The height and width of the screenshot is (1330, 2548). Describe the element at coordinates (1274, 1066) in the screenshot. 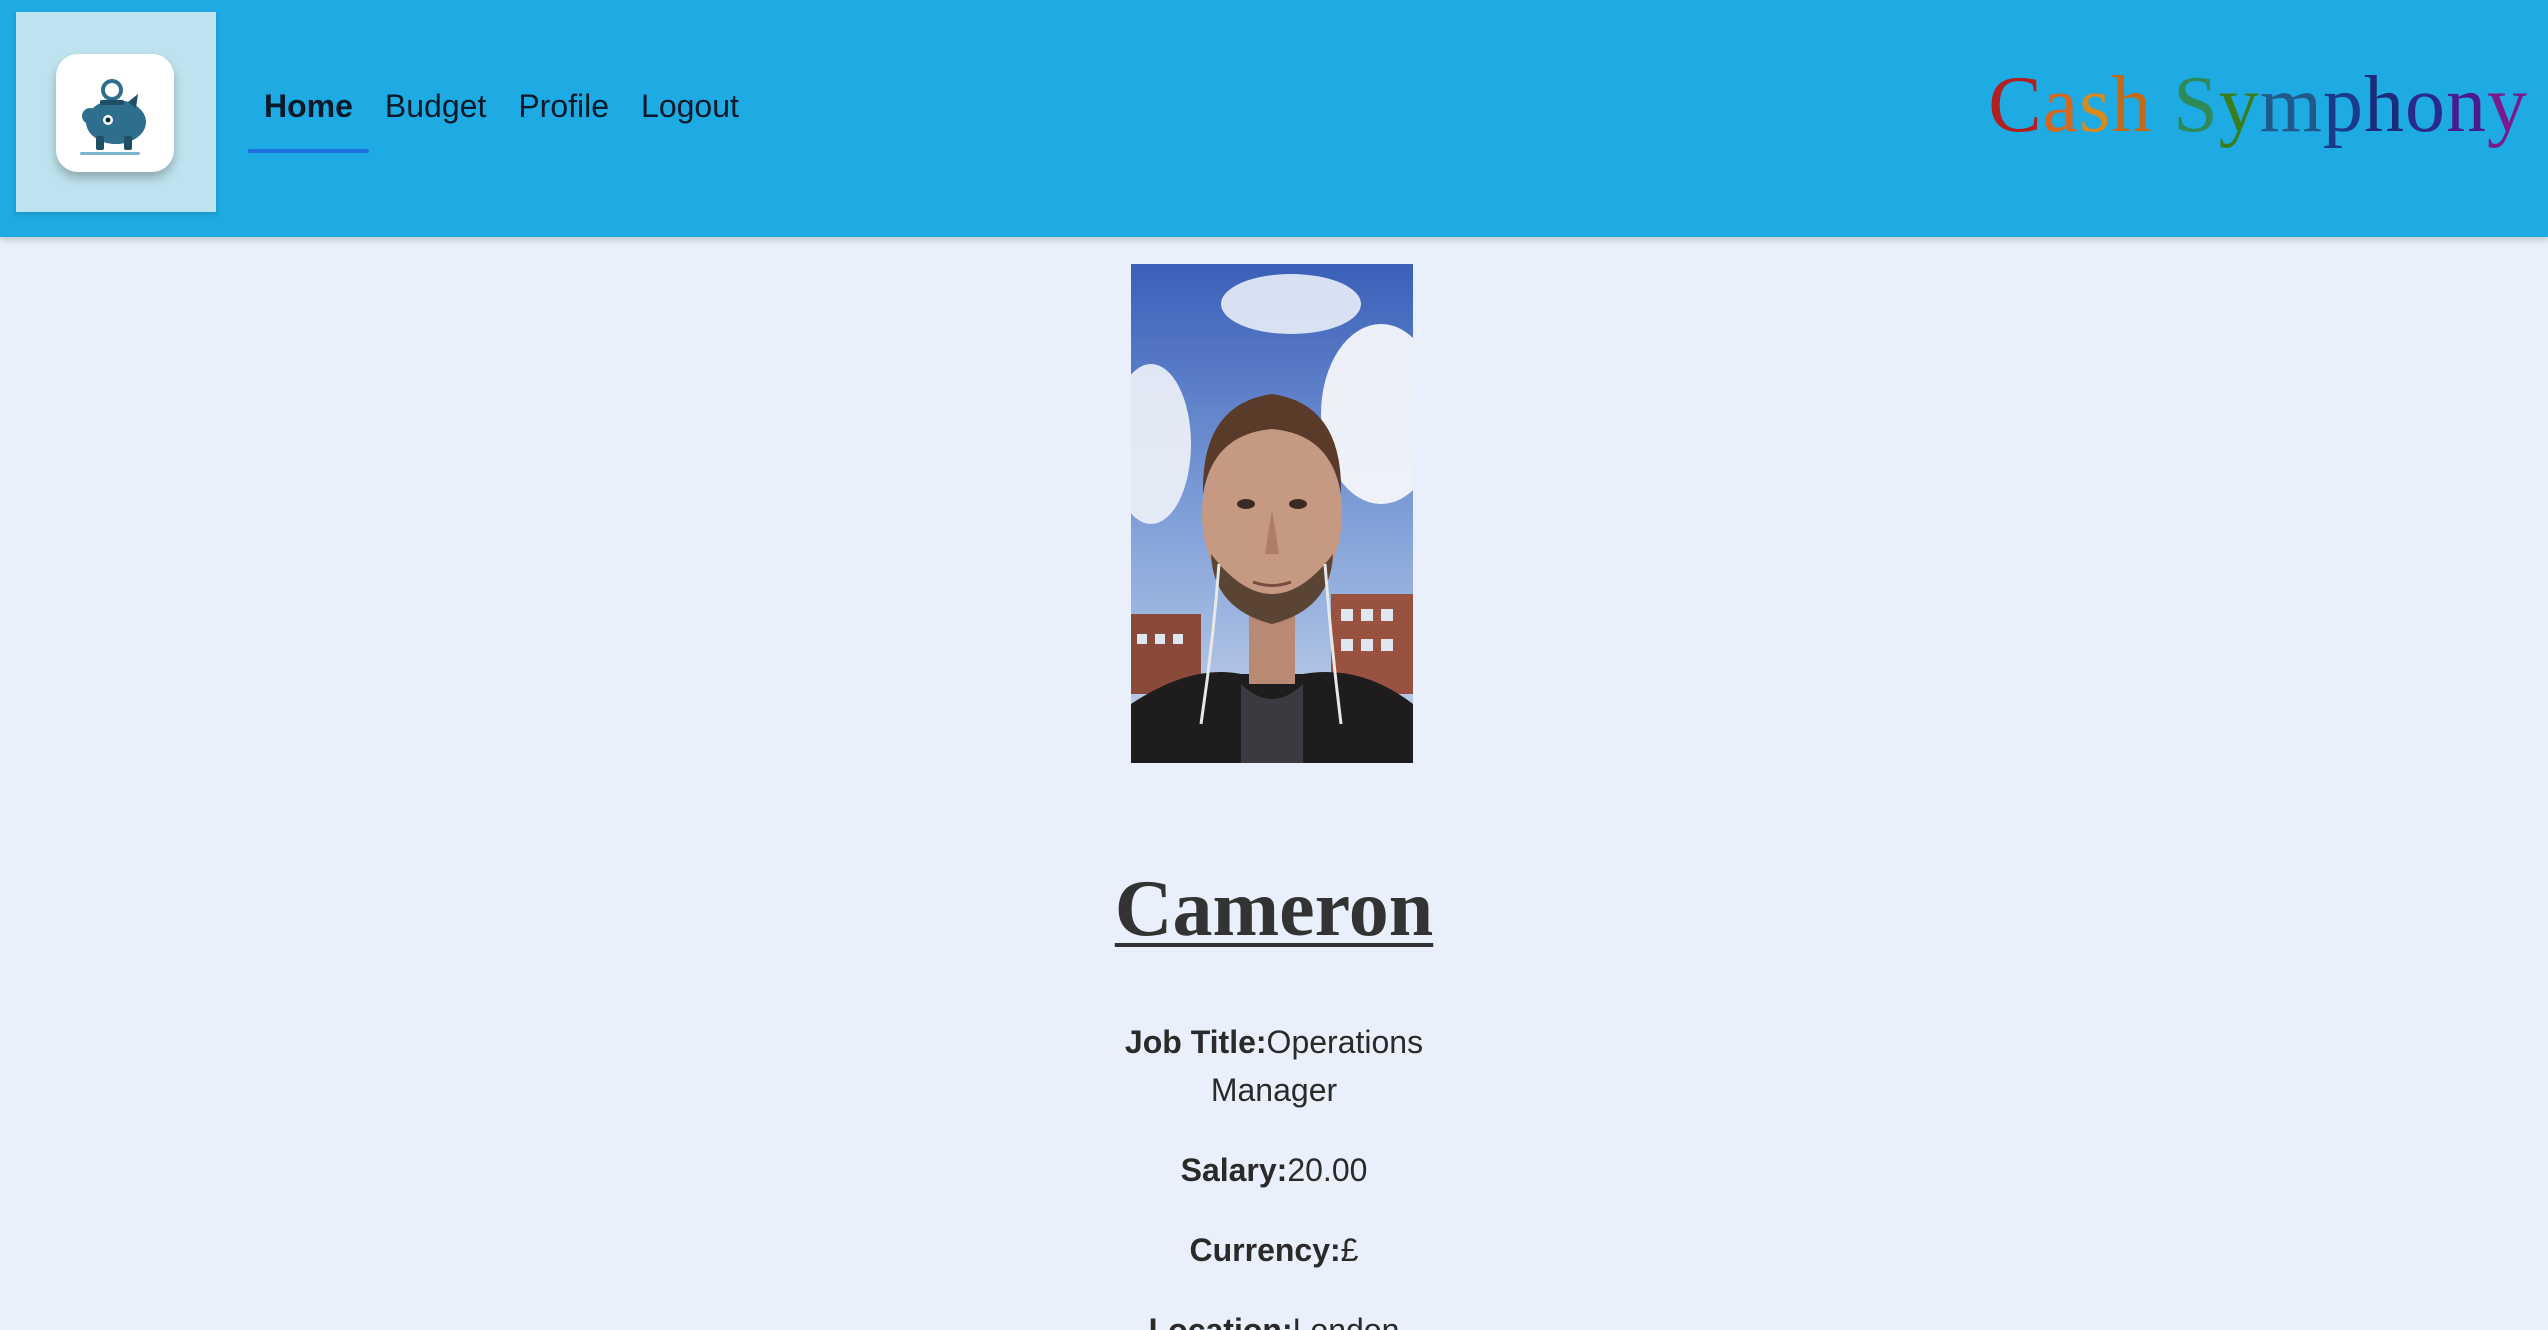

I see `detail-job-title: Job Title:Operations Manager` at that location.